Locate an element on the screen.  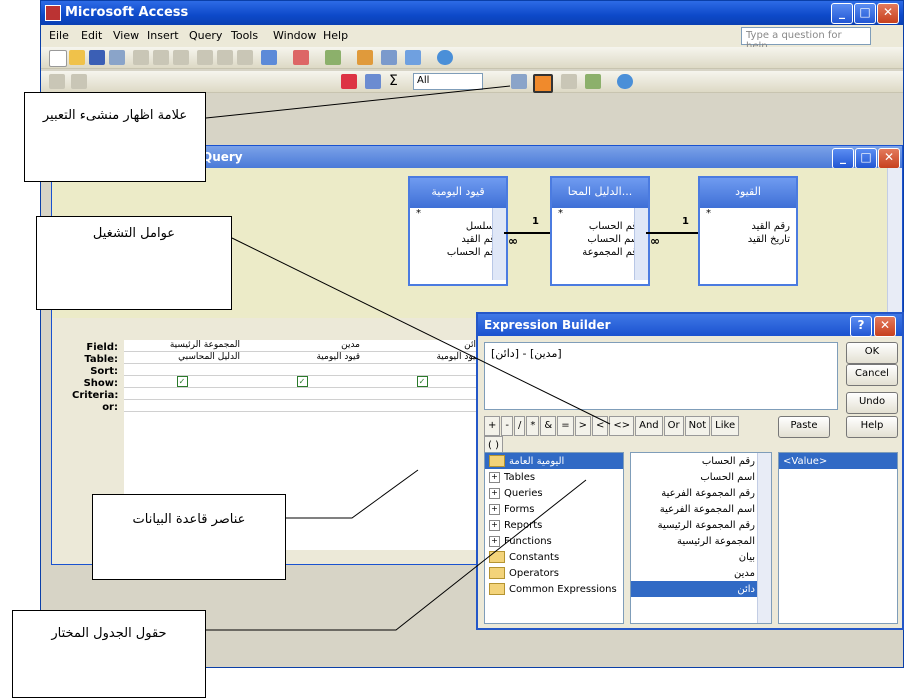
callout-operators: عوامل التشغيل is located at coordinates (134, 263).